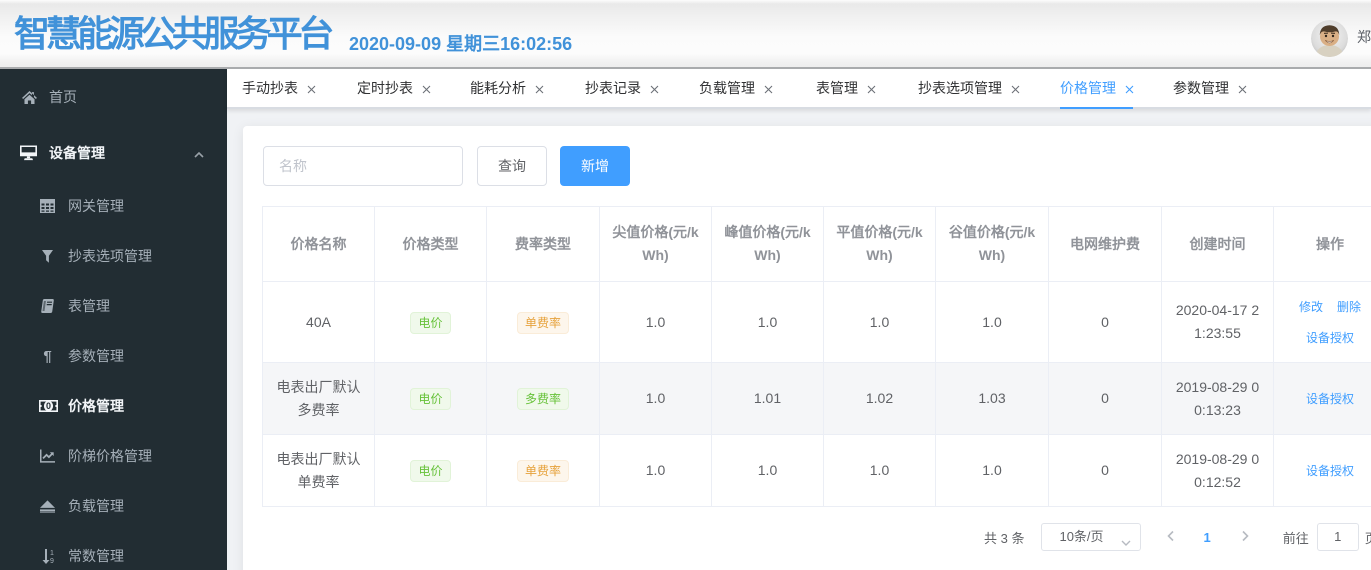 This screenshot has height=570, width=1371. What do you see at coordinates (52, 561) in the screenshot?
I see `svg-text: 9` at bounding box center [52, 561].